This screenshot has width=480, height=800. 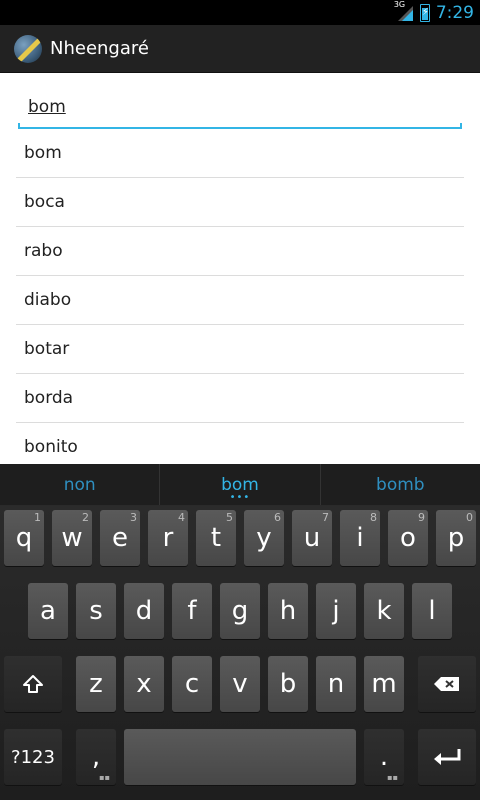 I want to click on suggestion-strip: non bom ••• bomb, so click(x=240, y=485).